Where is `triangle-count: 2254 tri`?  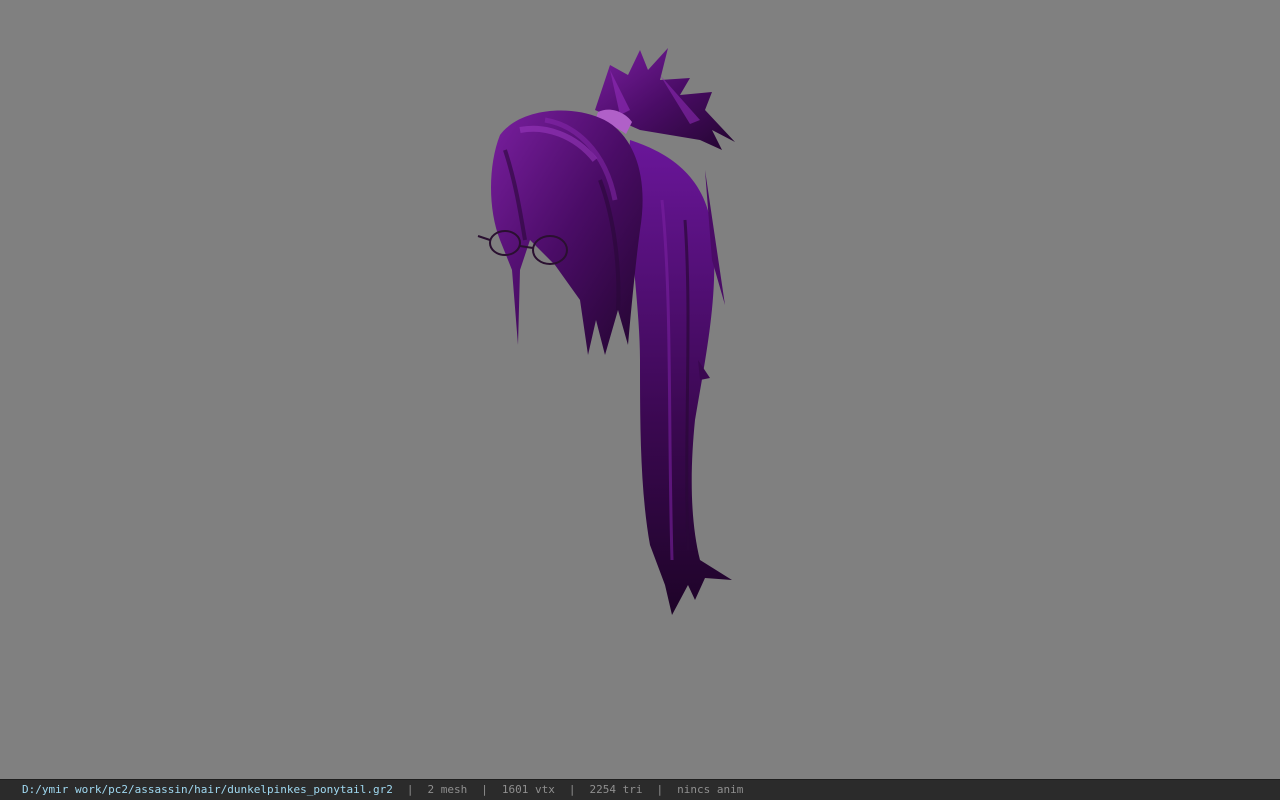
triangle-count: 2254 tri is located at coordinates (616, 789).